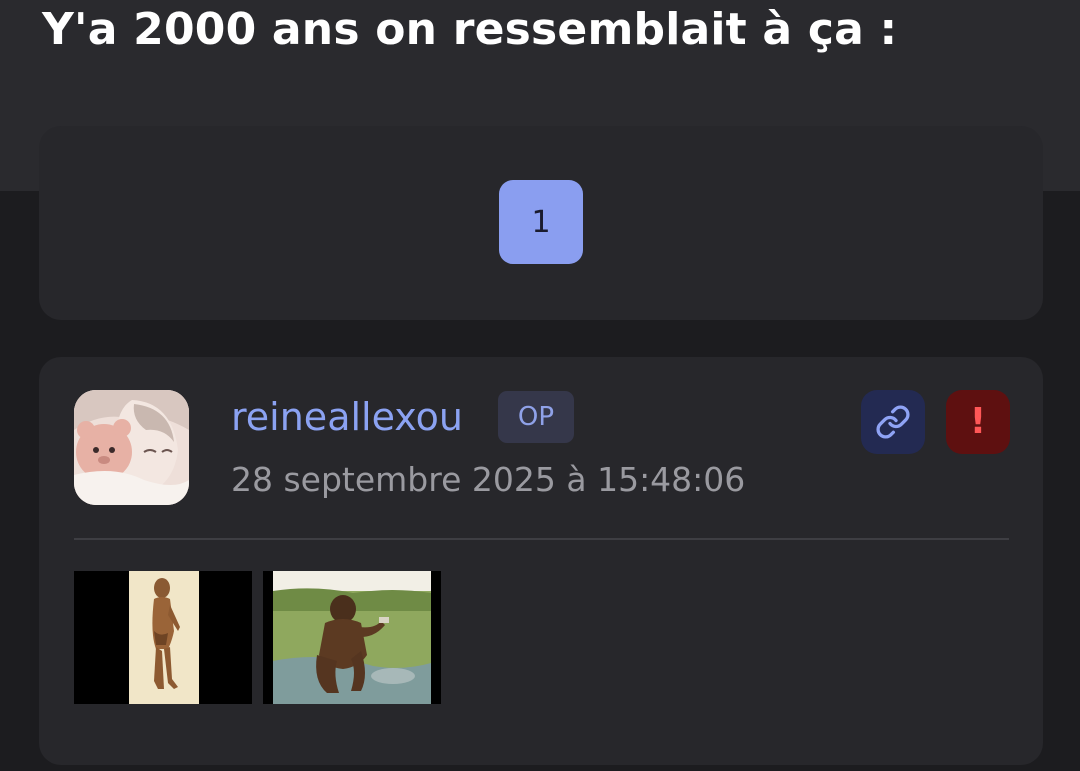 This screenshot has width=1080, height=771. I want to click on link-icon, so click(893, 422).